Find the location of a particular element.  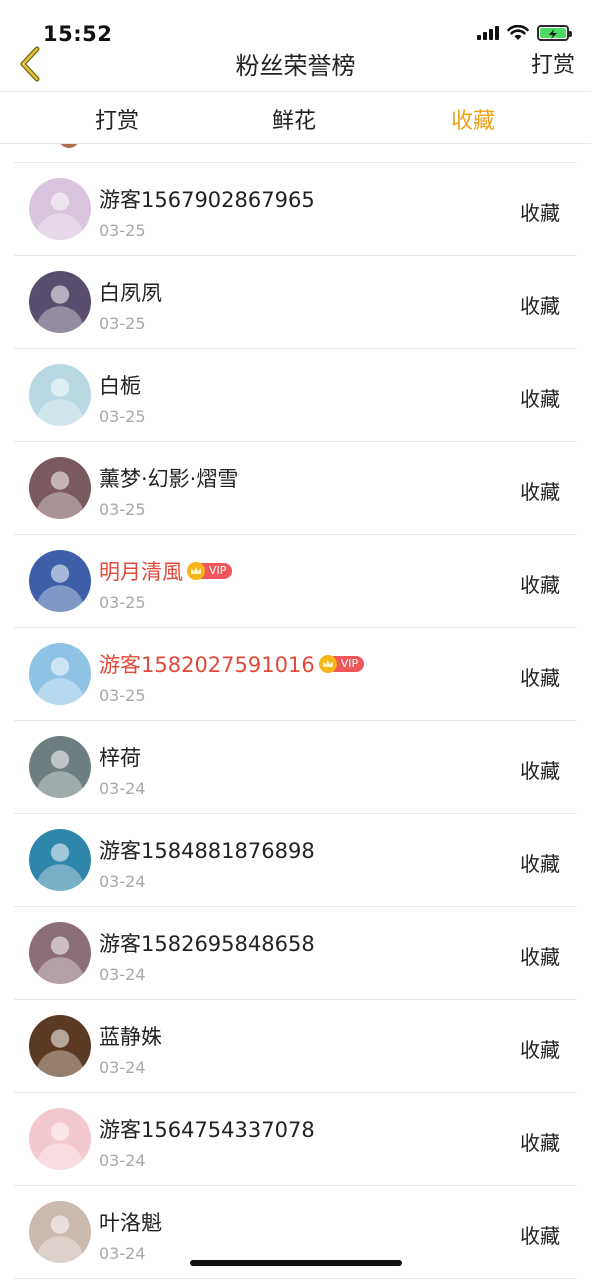

list-item is located at coordinates (295, 153).